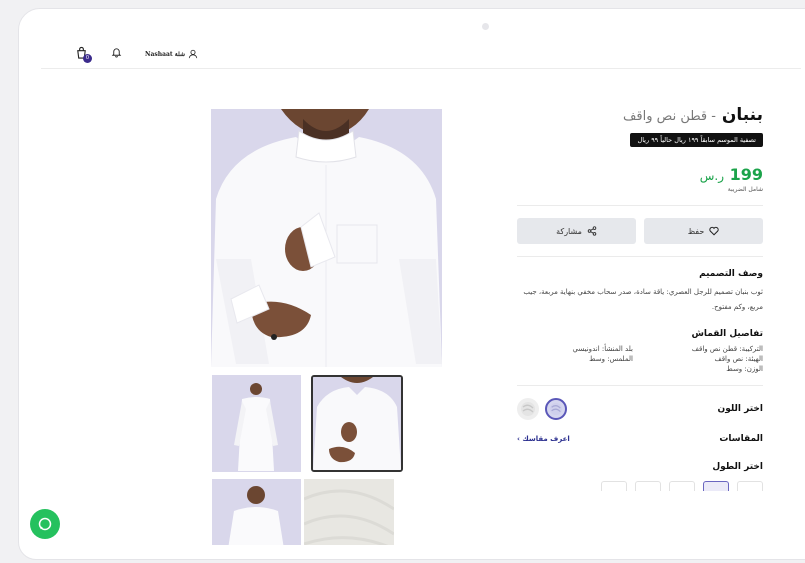 Image resolution: width=805 pixels, height=563 pixels. Describe the element at coordinates (740, 409) in the screenshot. I see `color-label: اختر اللون` at that location.